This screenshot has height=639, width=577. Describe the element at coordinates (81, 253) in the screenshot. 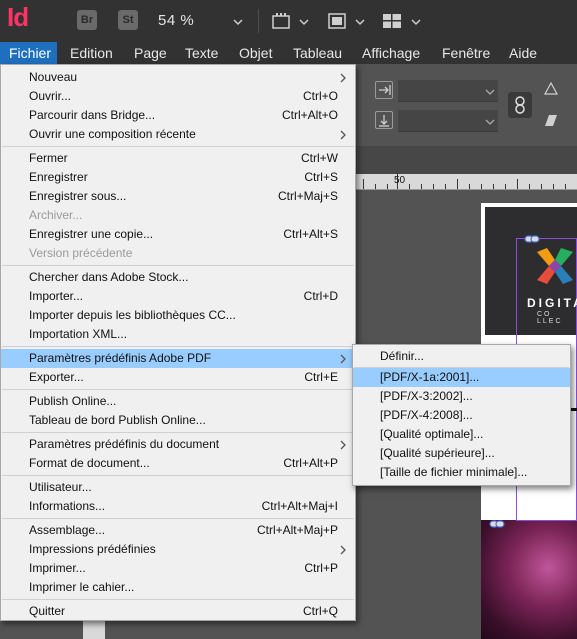

I see `menu-item-label: Version précédente` at that location.